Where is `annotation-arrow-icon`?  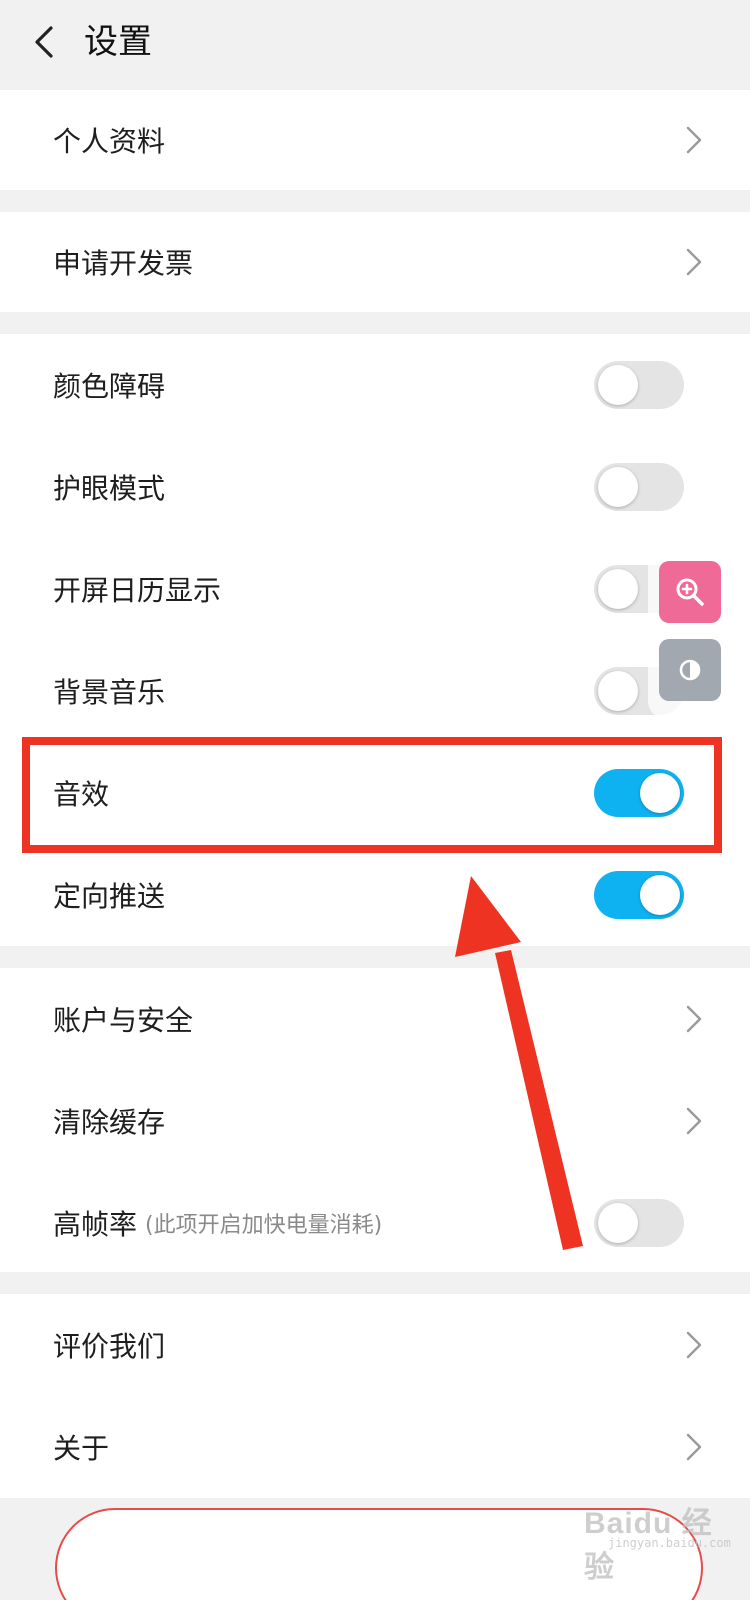
annotation-arrow-icon is located at coordinates (519, 1063).